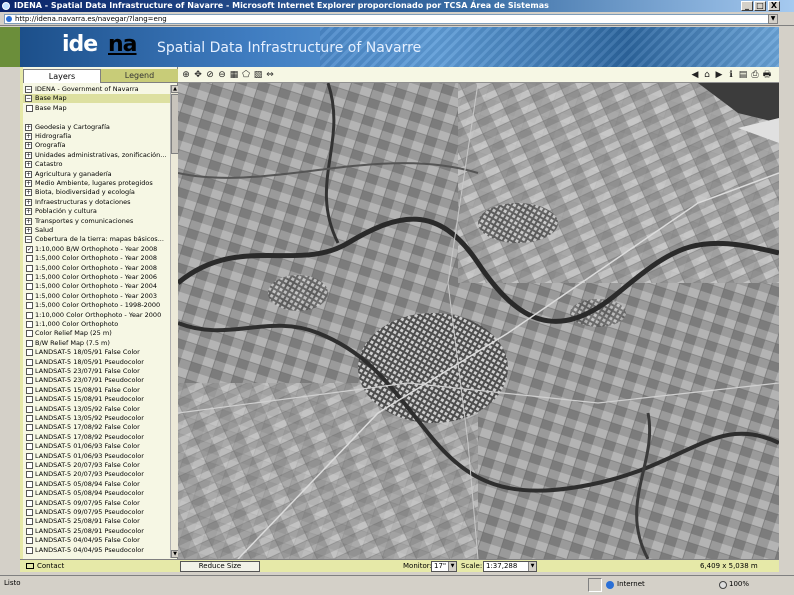 The image size is (794, 595). Describe the element at coordinates (767, 75) in the screenshot. I see `printer-icon: 🖶` at that location.